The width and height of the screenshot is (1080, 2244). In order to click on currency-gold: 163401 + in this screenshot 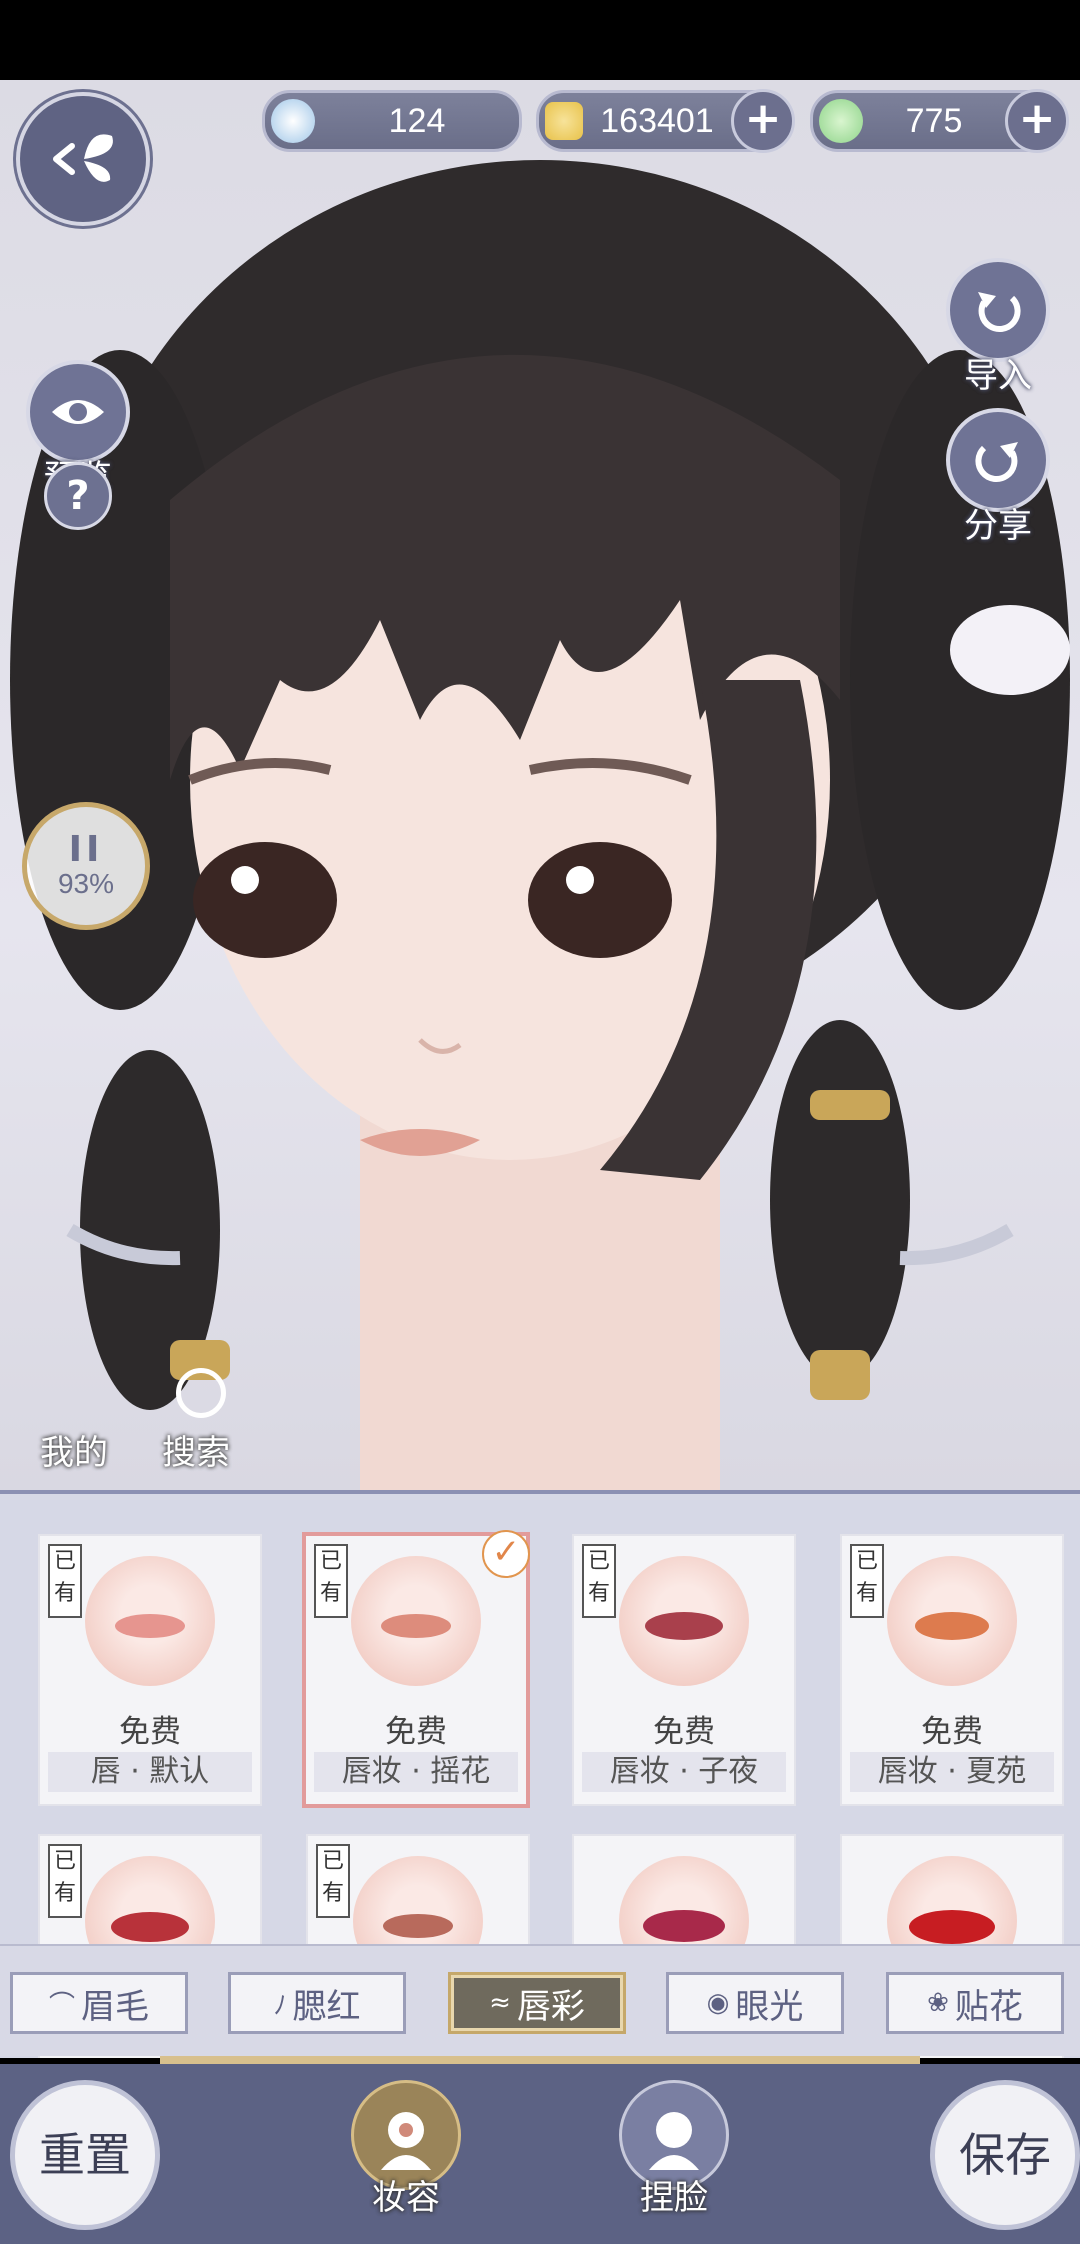, I will do `click(665, 121)`.